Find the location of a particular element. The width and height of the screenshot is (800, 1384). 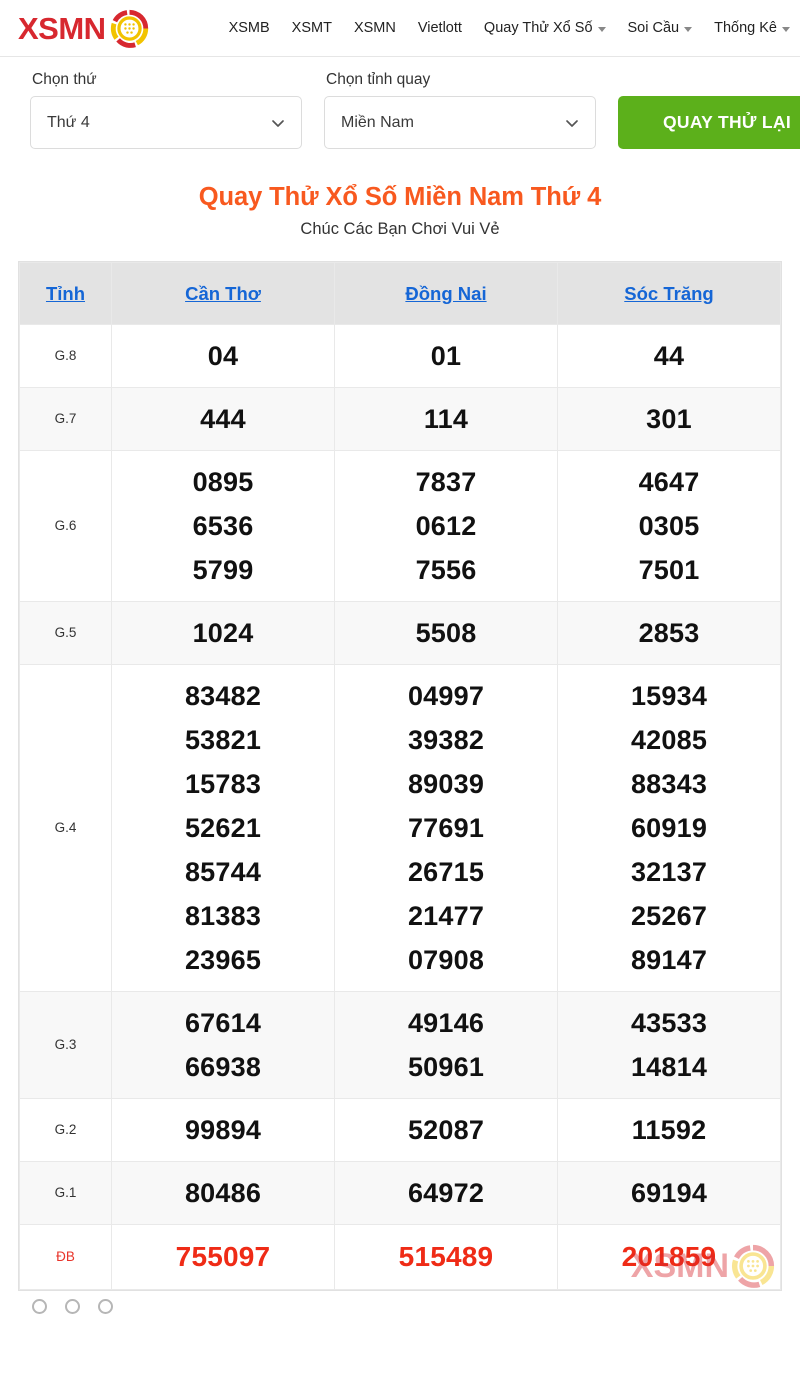

table-row: G.2 99894 52087 11592 is located at coordinates (400, 1130).